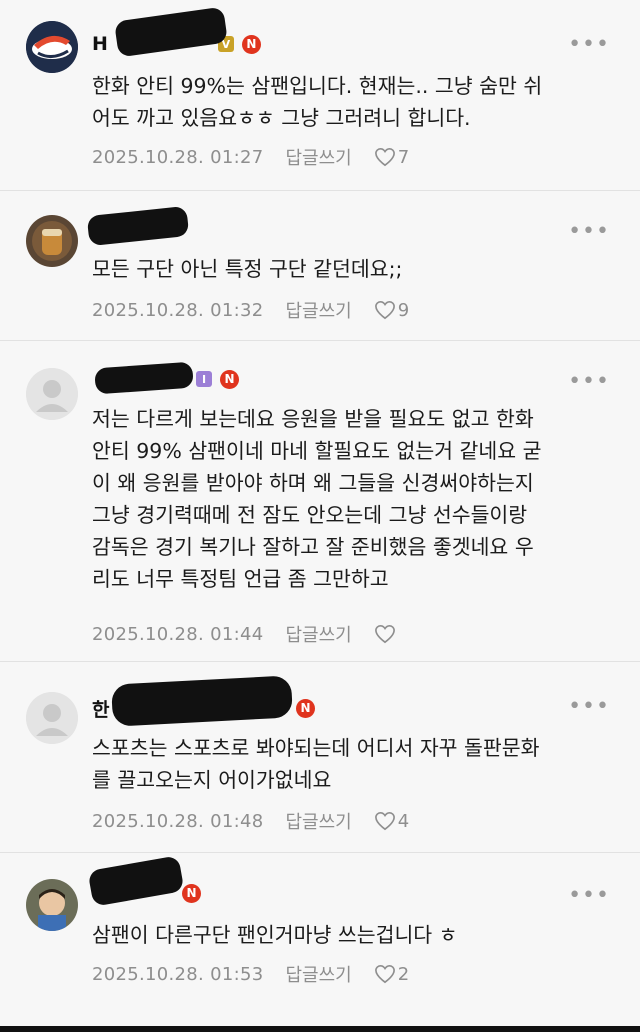 The width and height of the screenshot is (640, 1032). Describe the element at coordinates (403, 974) in the screenshot. I see `like-count: 2` at that location.